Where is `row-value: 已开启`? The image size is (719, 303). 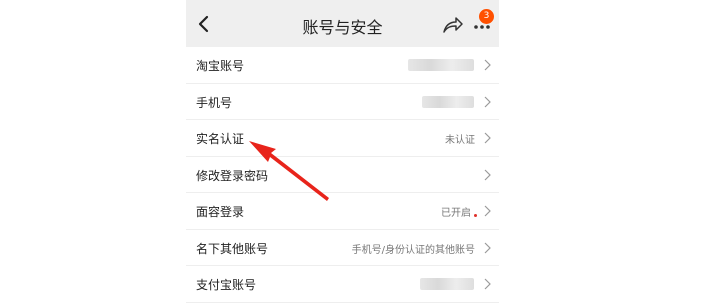
row-value: 已开启 is located at coordinates (456, 213).